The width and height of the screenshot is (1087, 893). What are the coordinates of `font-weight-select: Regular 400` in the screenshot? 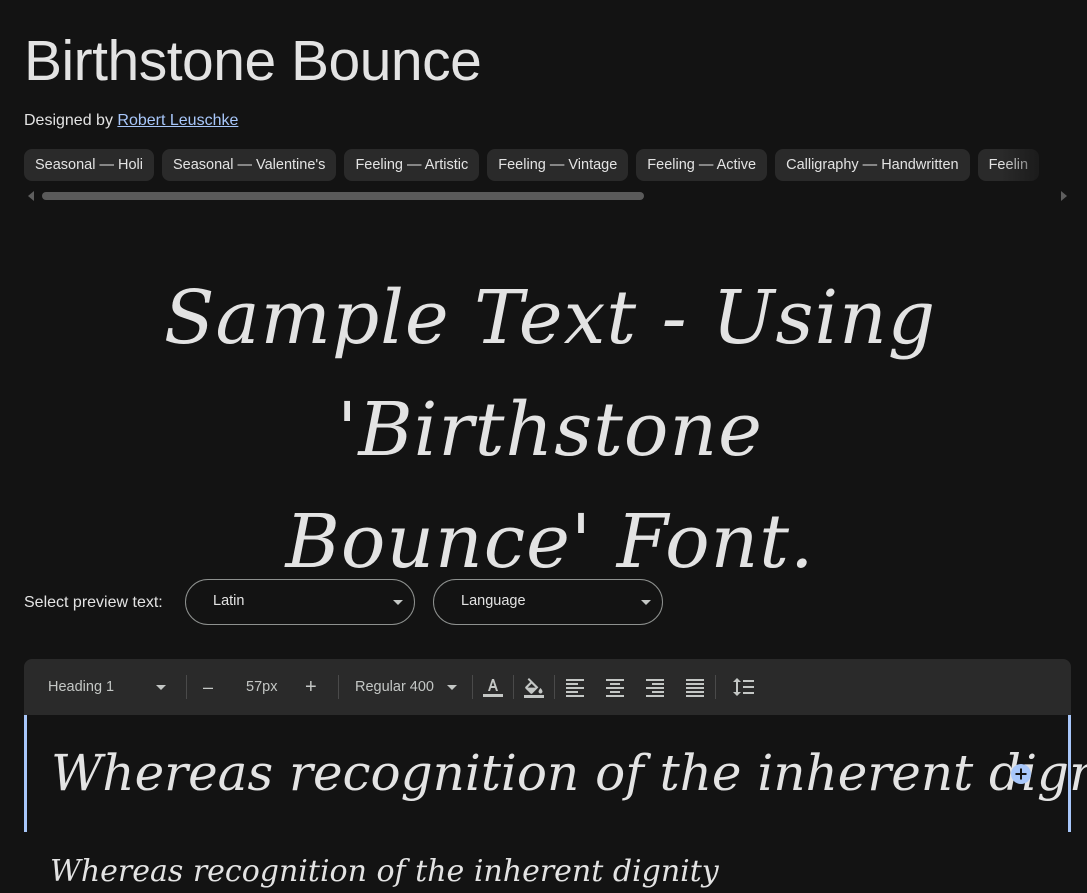 It's located at (407, 687).